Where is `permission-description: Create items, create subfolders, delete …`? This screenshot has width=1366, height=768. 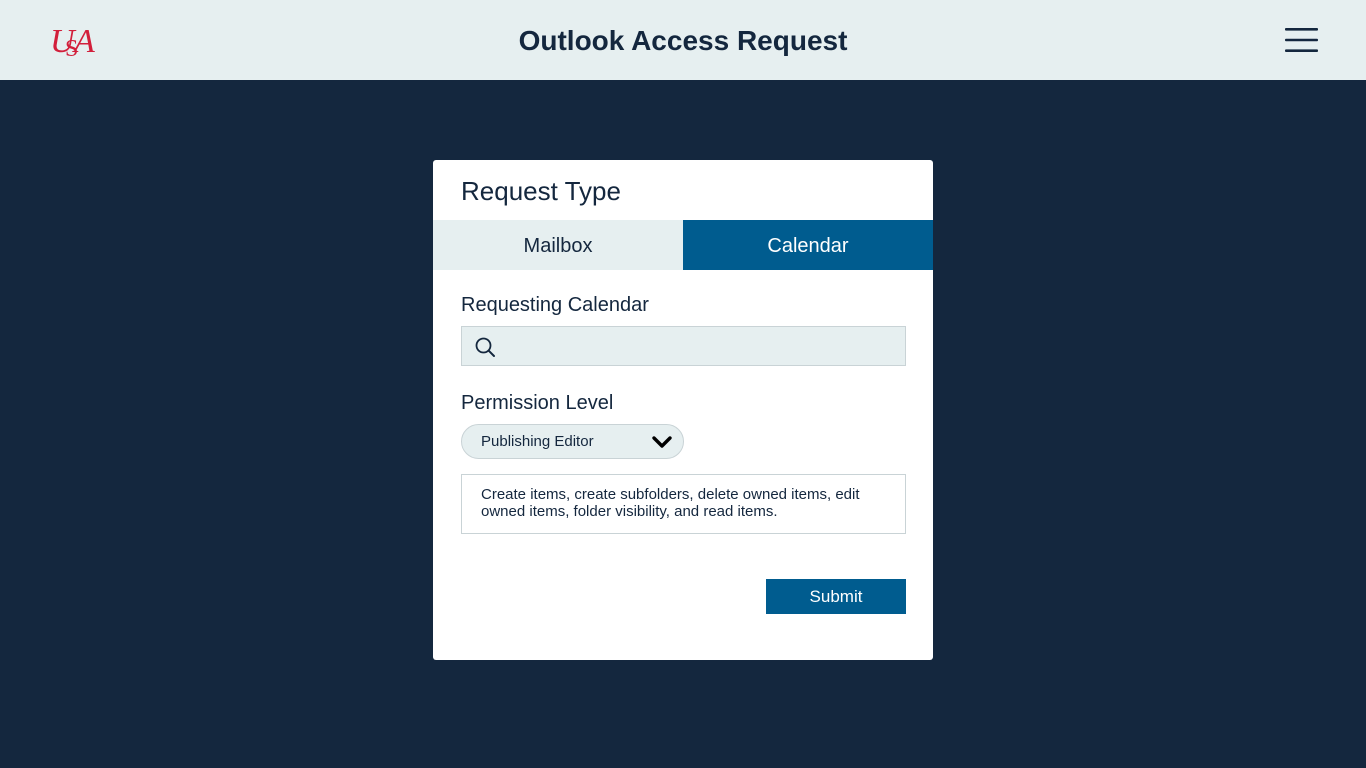
permission-description: Create items, create subfolders, delete … is located at coordinates (683, 504).